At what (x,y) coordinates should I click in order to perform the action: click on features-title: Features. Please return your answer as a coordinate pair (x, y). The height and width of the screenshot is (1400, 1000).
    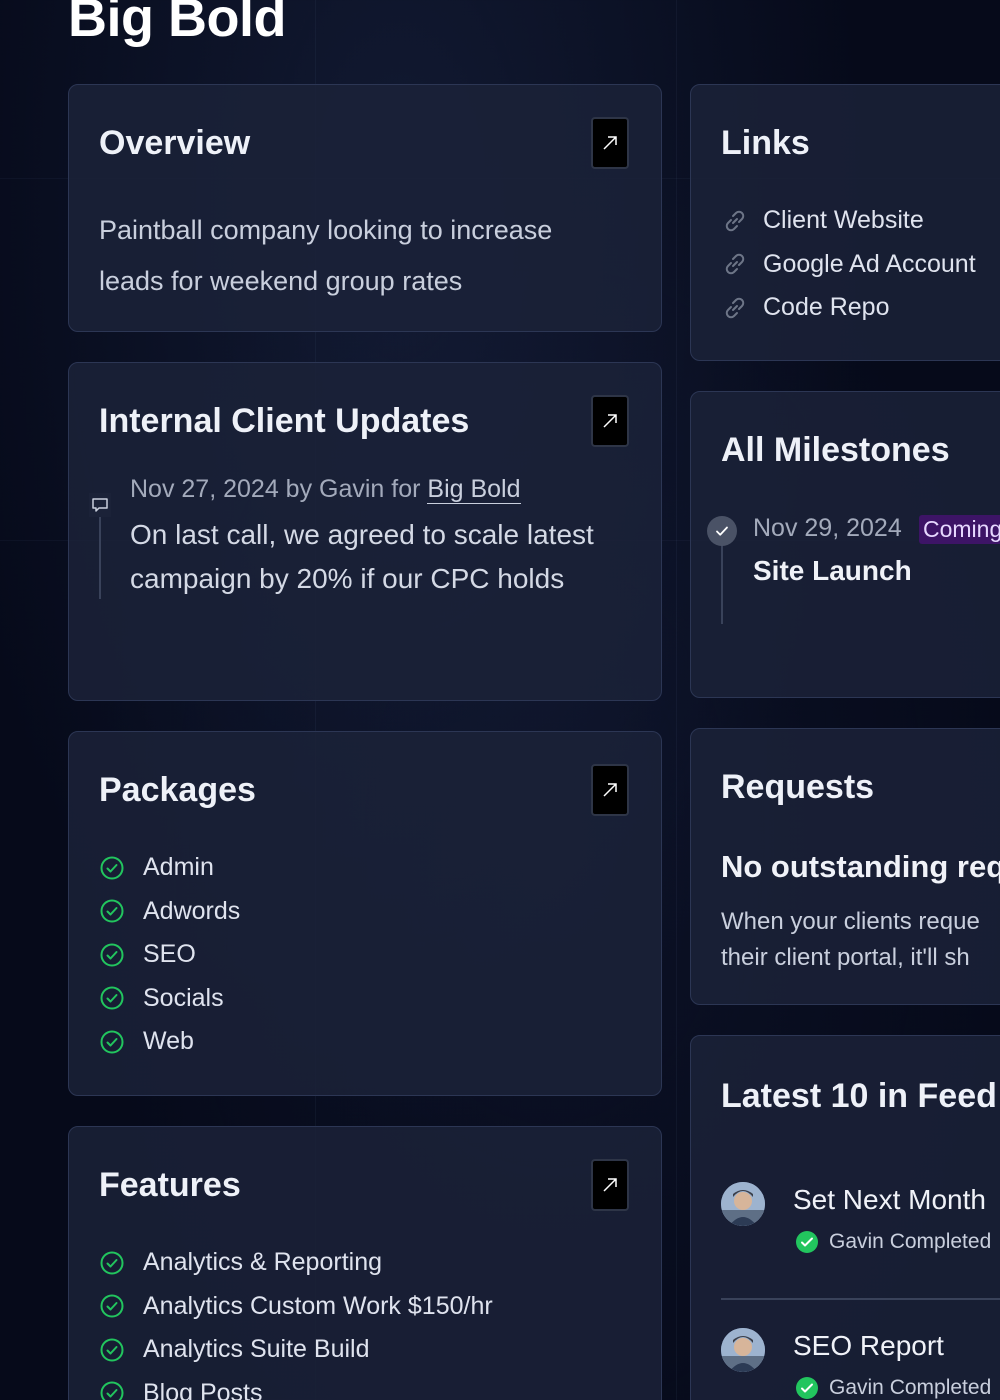
    Looking at the image, I should click on (170, 1185).